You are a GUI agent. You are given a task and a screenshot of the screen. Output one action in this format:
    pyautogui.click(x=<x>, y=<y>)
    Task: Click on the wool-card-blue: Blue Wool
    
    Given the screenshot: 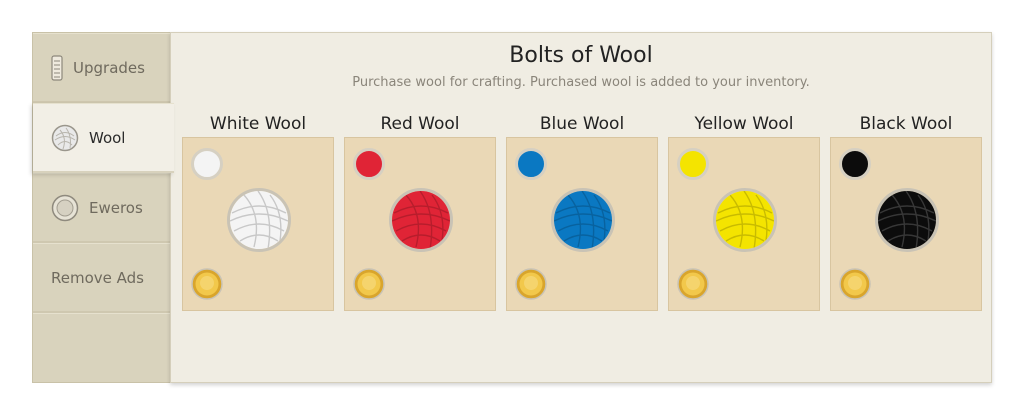 What is the action you would take?
    pyautogui.click(x=582, y=212)
    